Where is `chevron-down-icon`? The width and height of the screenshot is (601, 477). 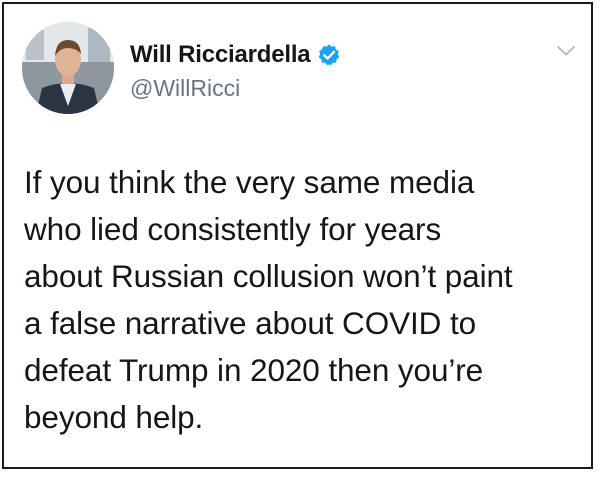 chevron-down-icon is located at coordinates (566, 51).